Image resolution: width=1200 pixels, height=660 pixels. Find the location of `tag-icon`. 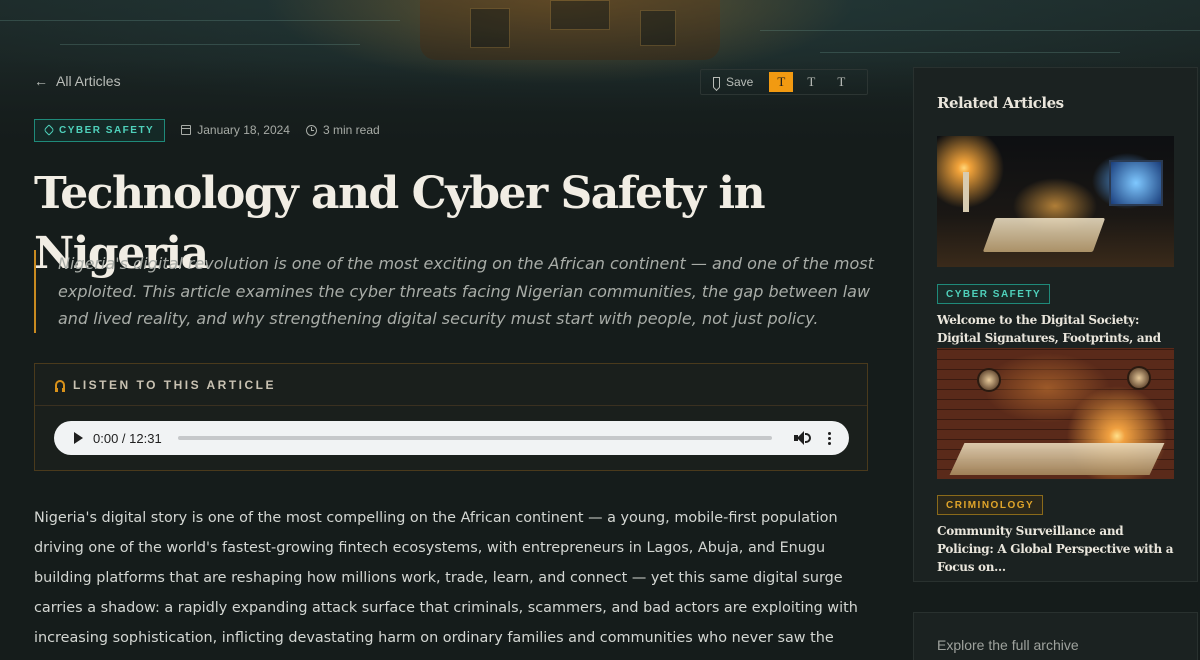

tag-icon is located at coordinates (49, 130).